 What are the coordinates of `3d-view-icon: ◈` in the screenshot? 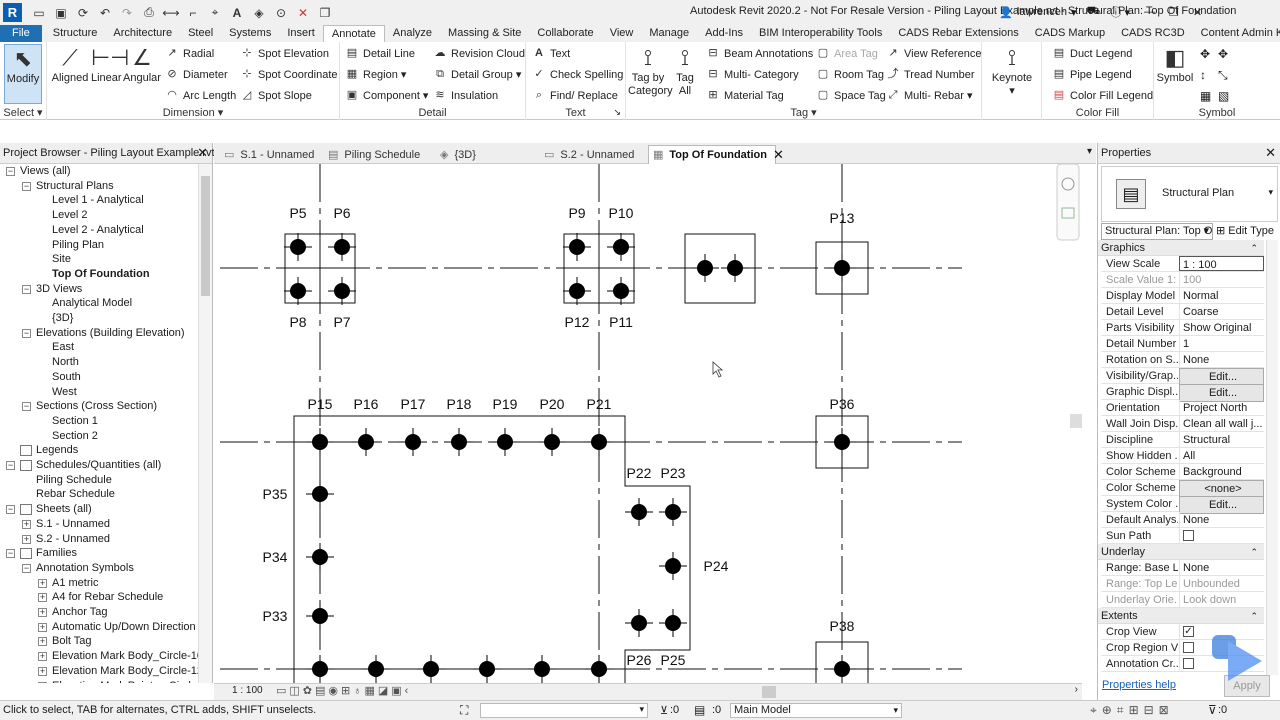 It's located at (259, 13).